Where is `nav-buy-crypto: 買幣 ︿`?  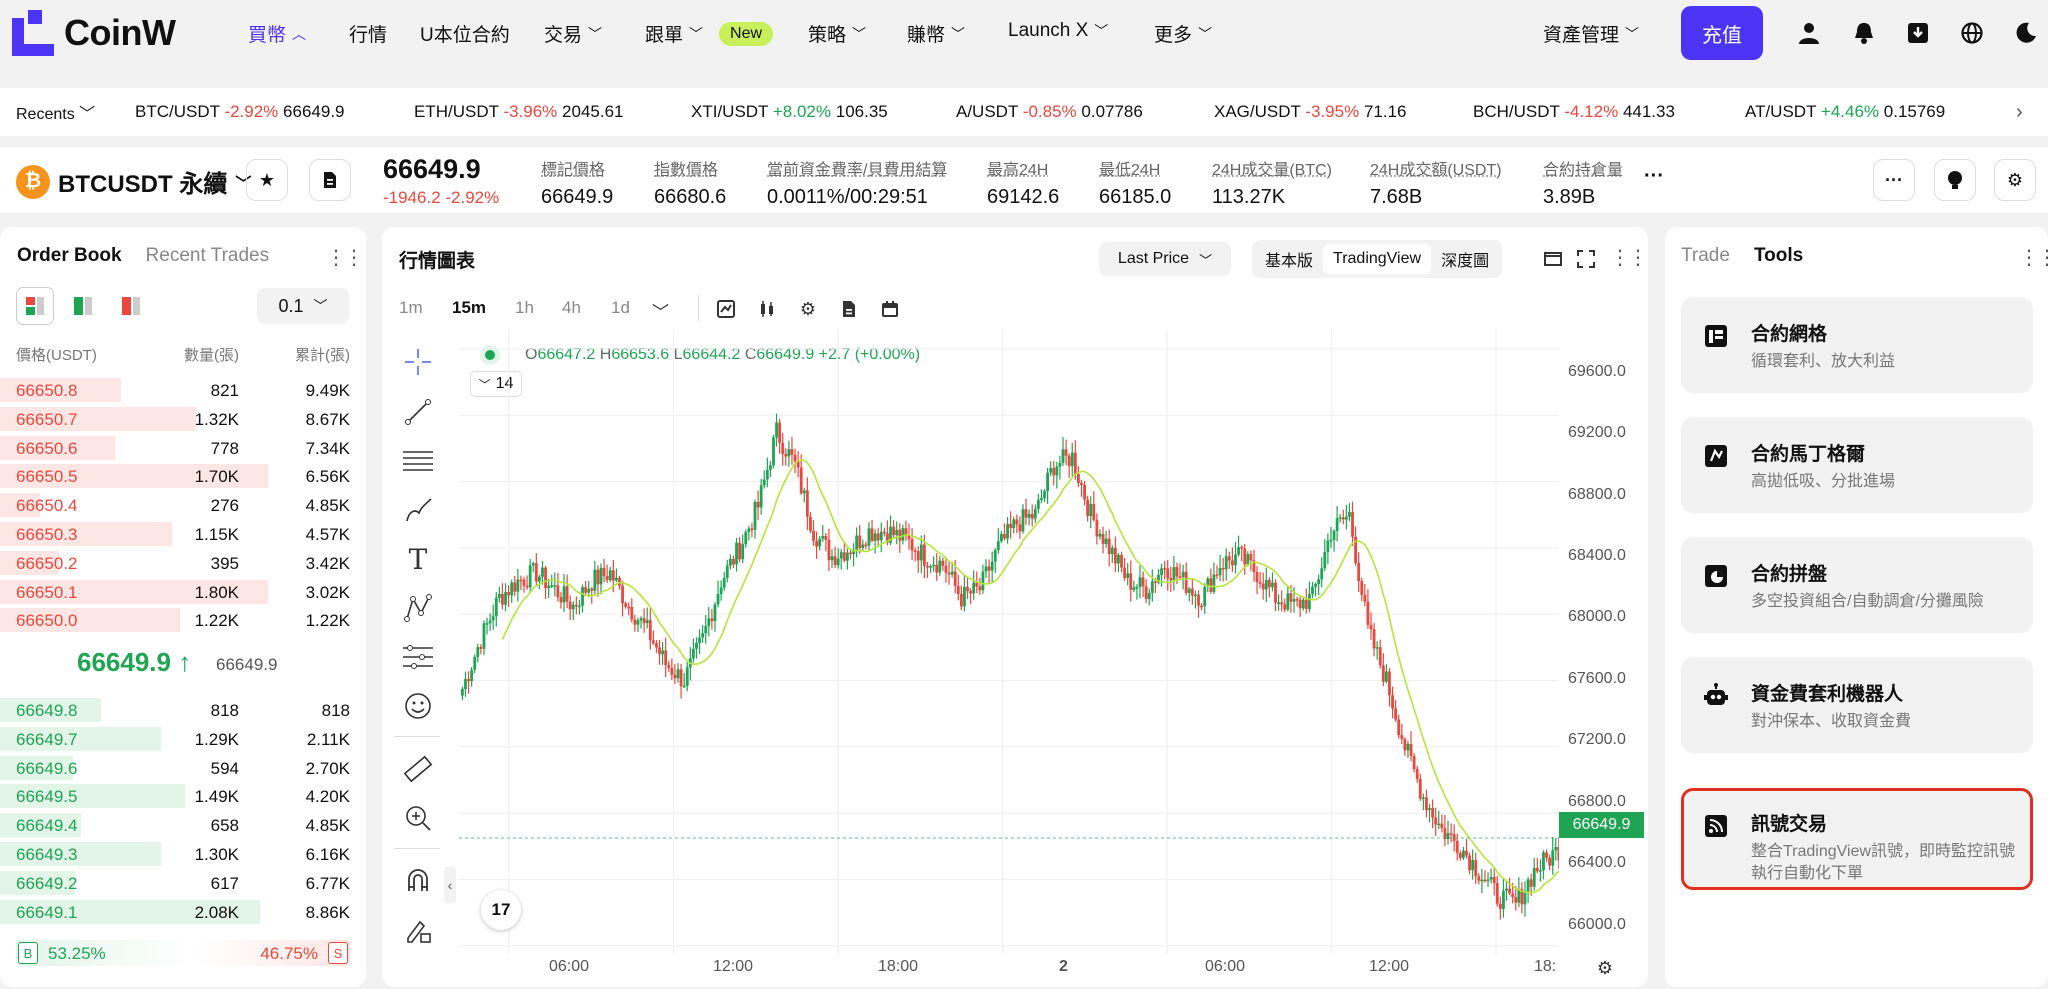
nav-buy-crypto: 買幣 ︿ is located at coordinates (277, 33).